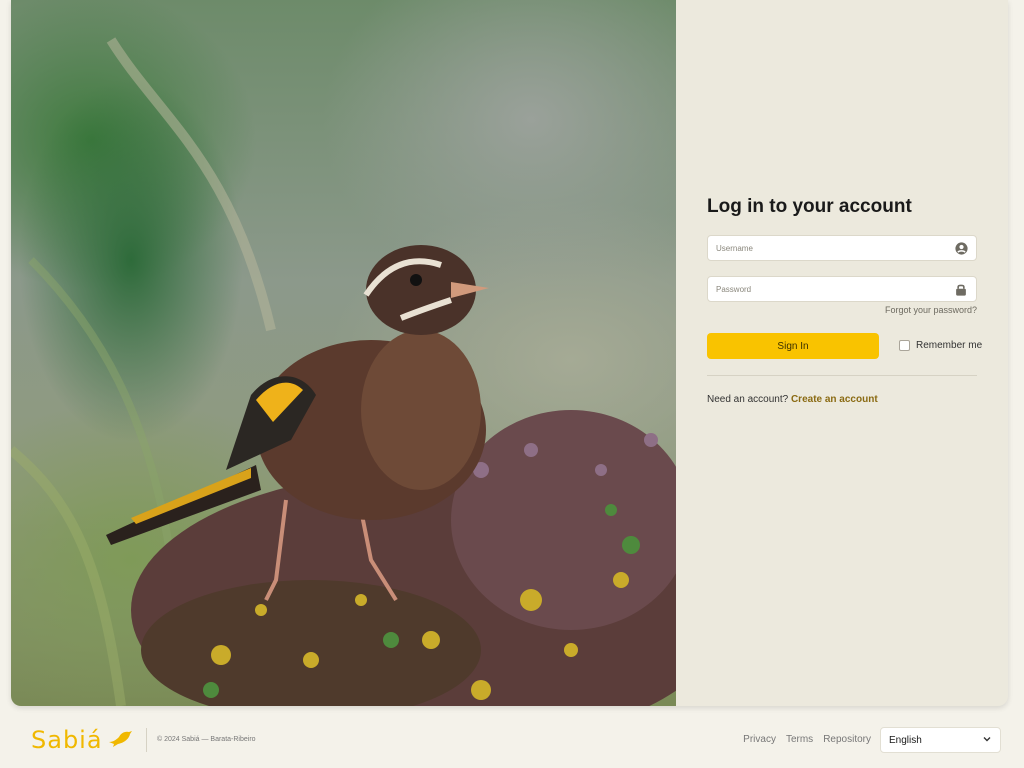 The image size is (1024, 768). I want to click on language-select: English, so click(940, 740).